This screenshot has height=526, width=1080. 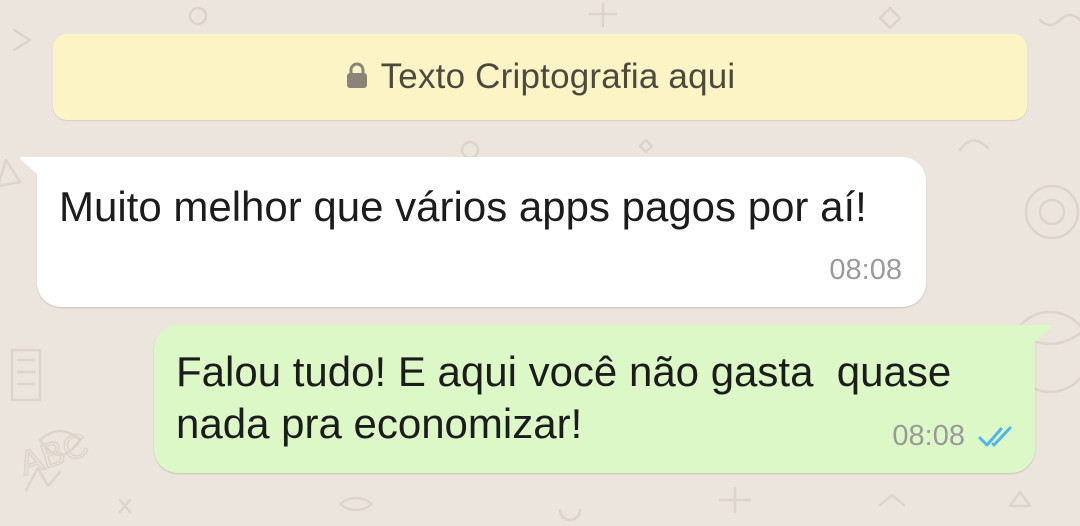 What do you see at coordinates (54, 455) in the screenshot?
I see `svg-text: ABC` at bounding box center [54, 455].